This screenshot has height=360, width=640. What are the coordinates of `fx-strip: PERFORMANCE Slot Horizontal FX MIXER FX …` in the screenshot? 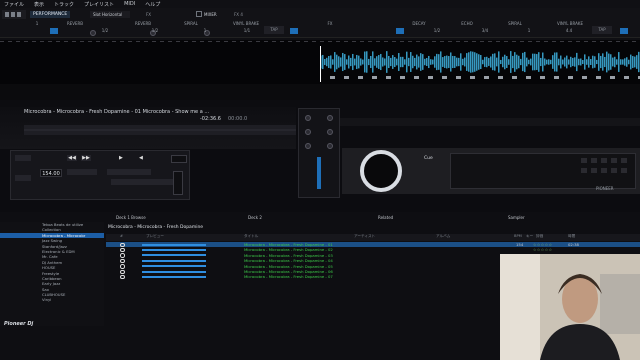 It's located at (320, 23).